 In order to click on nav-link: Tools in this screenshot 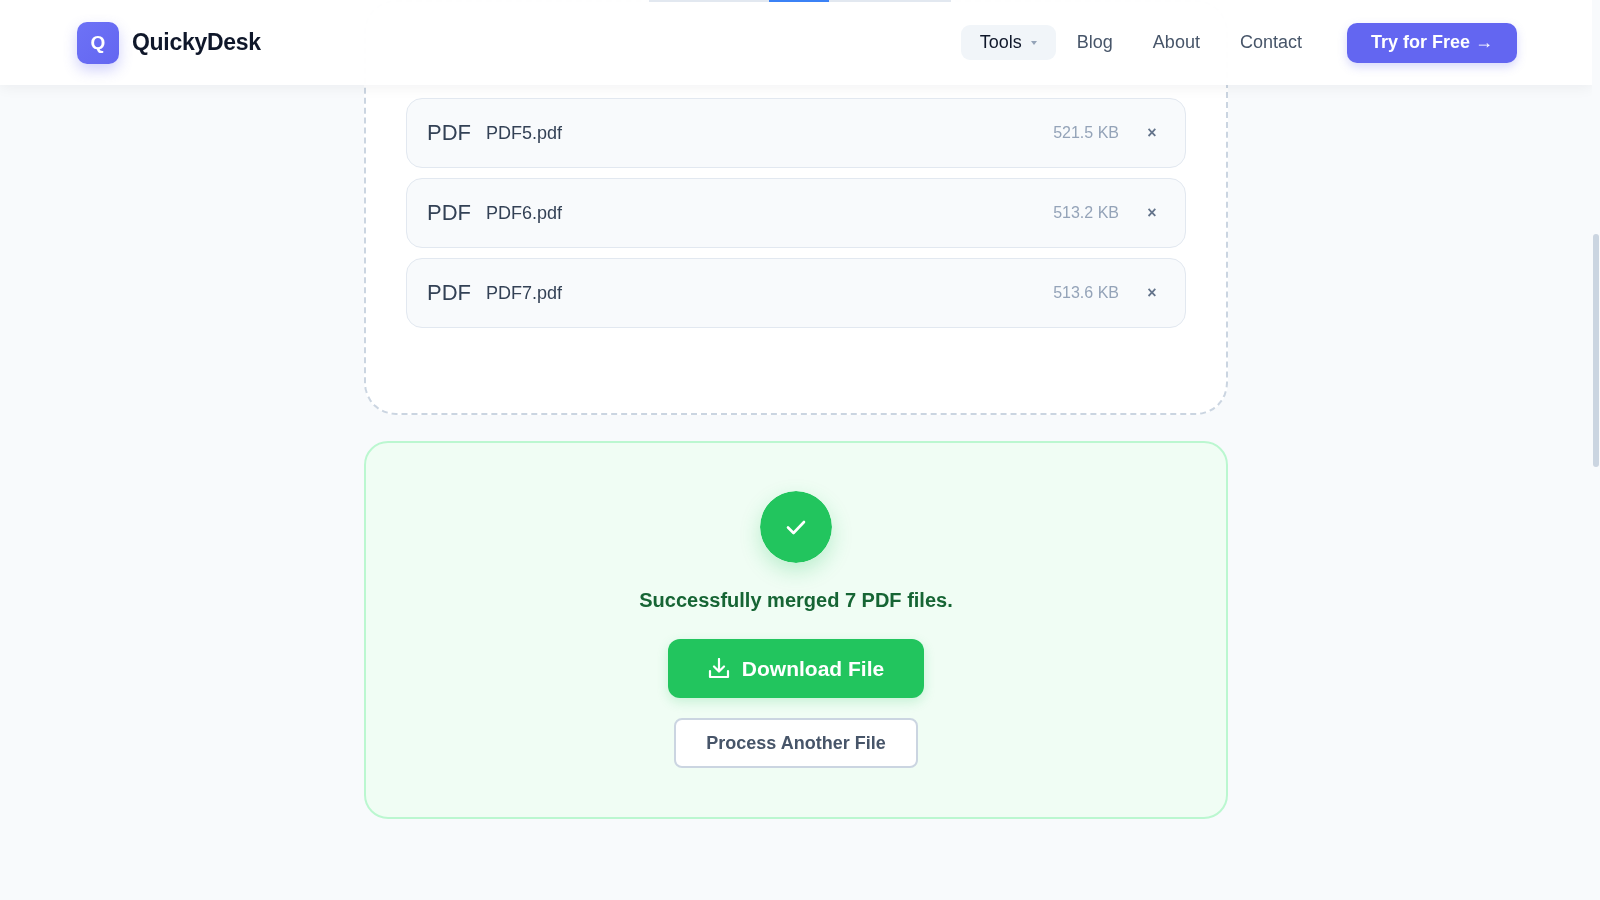, I will do `click(1008, 42)`.